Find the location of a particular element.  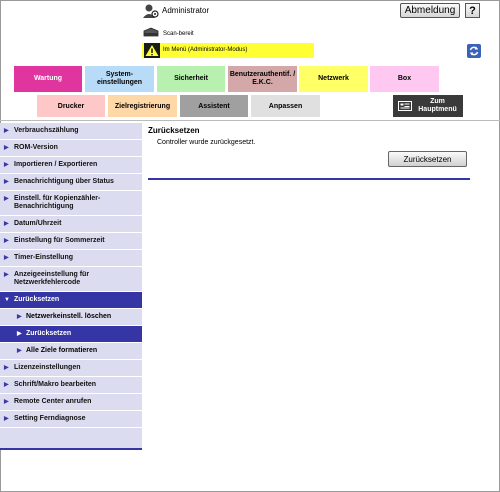

sidebar-subitem-netzwerkeinstell-loeschen: ▶ Netzwerkeinstell. löschen is located at coordinates (71, 317).